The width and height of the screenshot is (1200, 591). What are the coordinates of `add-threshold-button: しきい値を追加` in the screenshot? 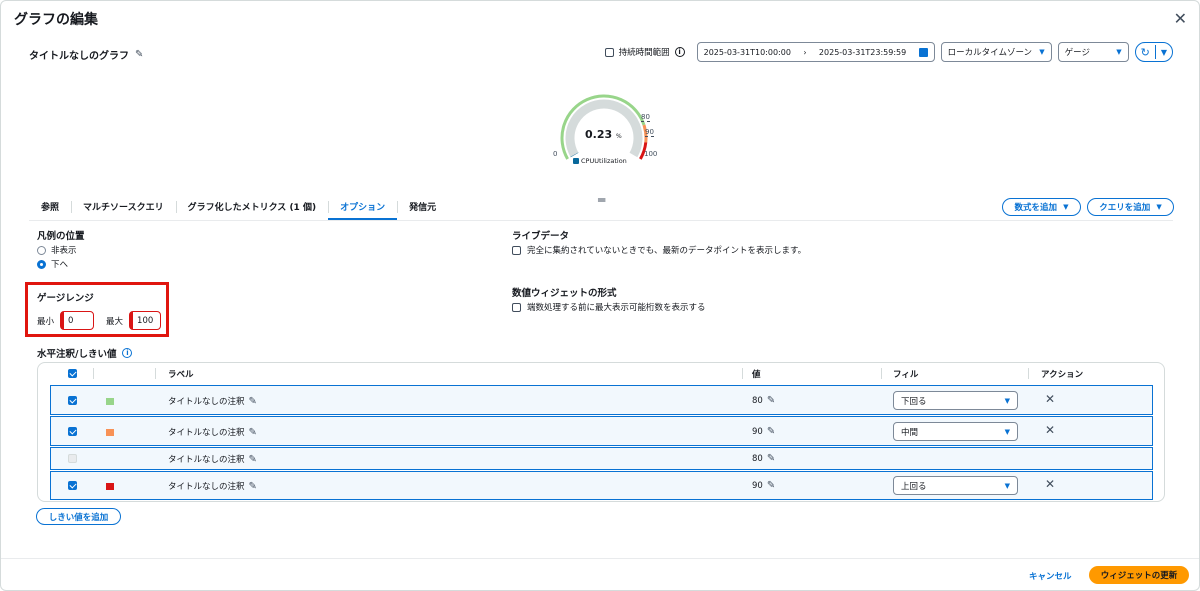 It's located at (78, 516).